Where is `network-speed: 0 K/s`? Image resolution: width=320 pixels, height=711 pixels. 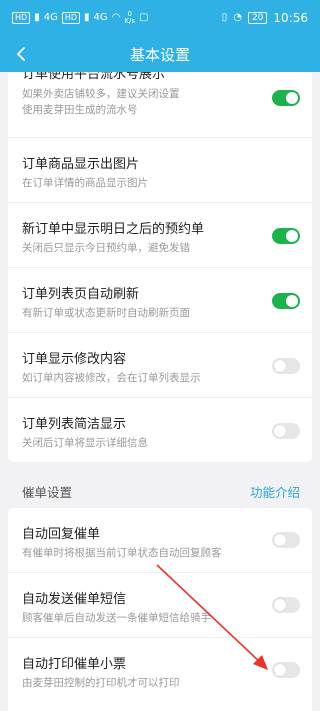 network-speed: 0 K/s is located at coordinates (129, 18).